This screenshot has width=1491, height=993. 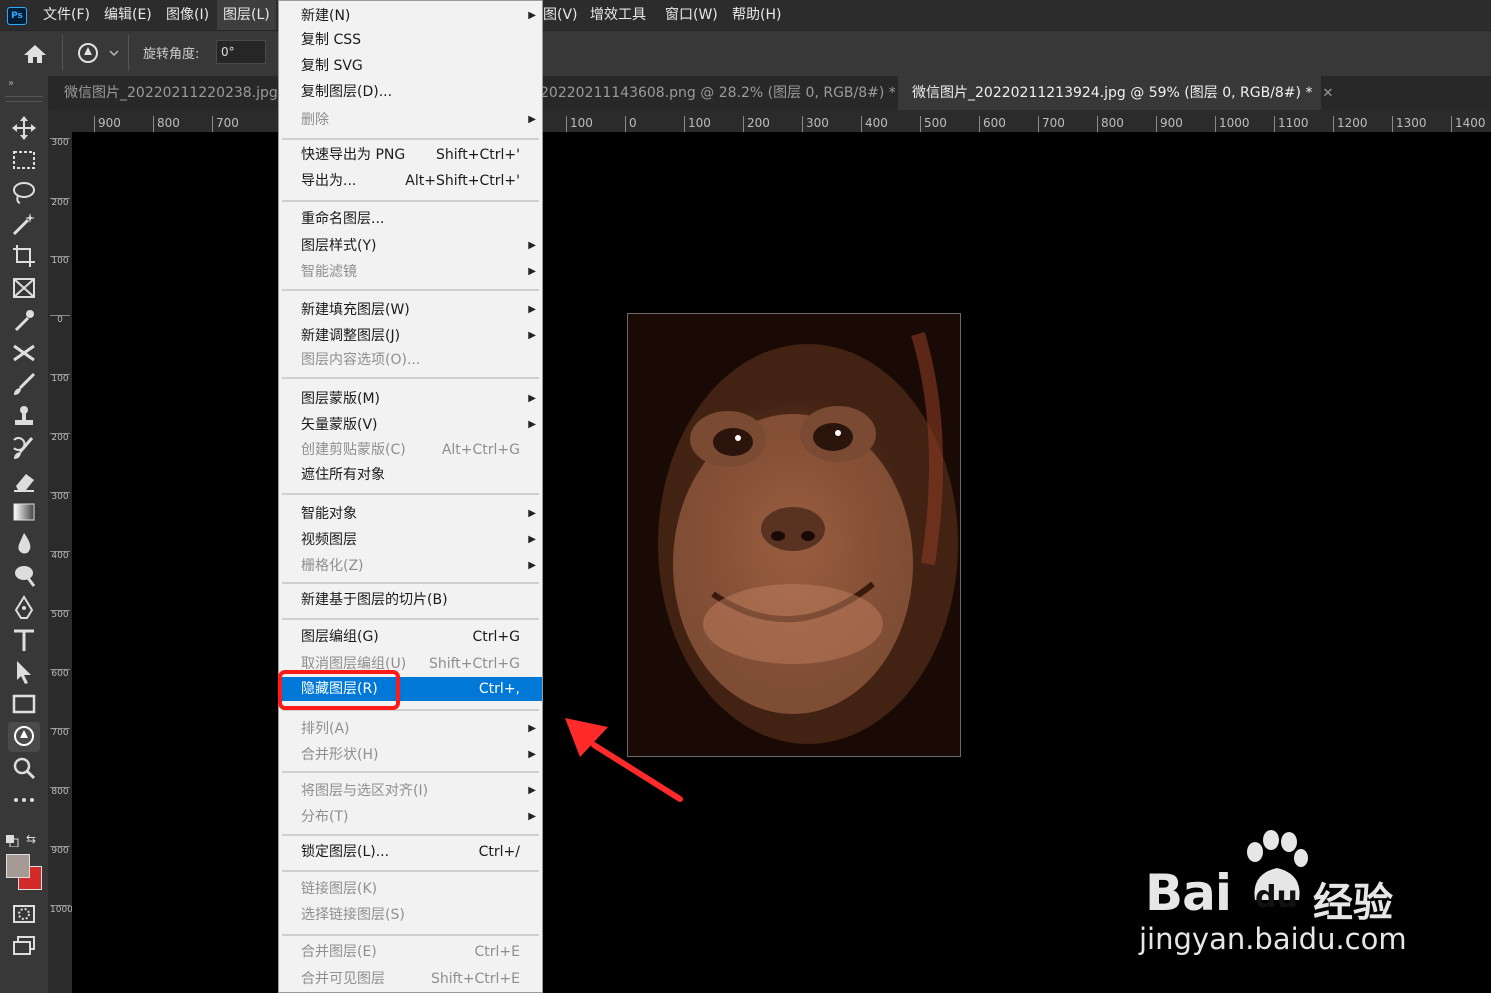 What do you see at coordinates (60, 320) in the screenshot?
I see `ruler-tick: 0` at bounding box center [60, 320].